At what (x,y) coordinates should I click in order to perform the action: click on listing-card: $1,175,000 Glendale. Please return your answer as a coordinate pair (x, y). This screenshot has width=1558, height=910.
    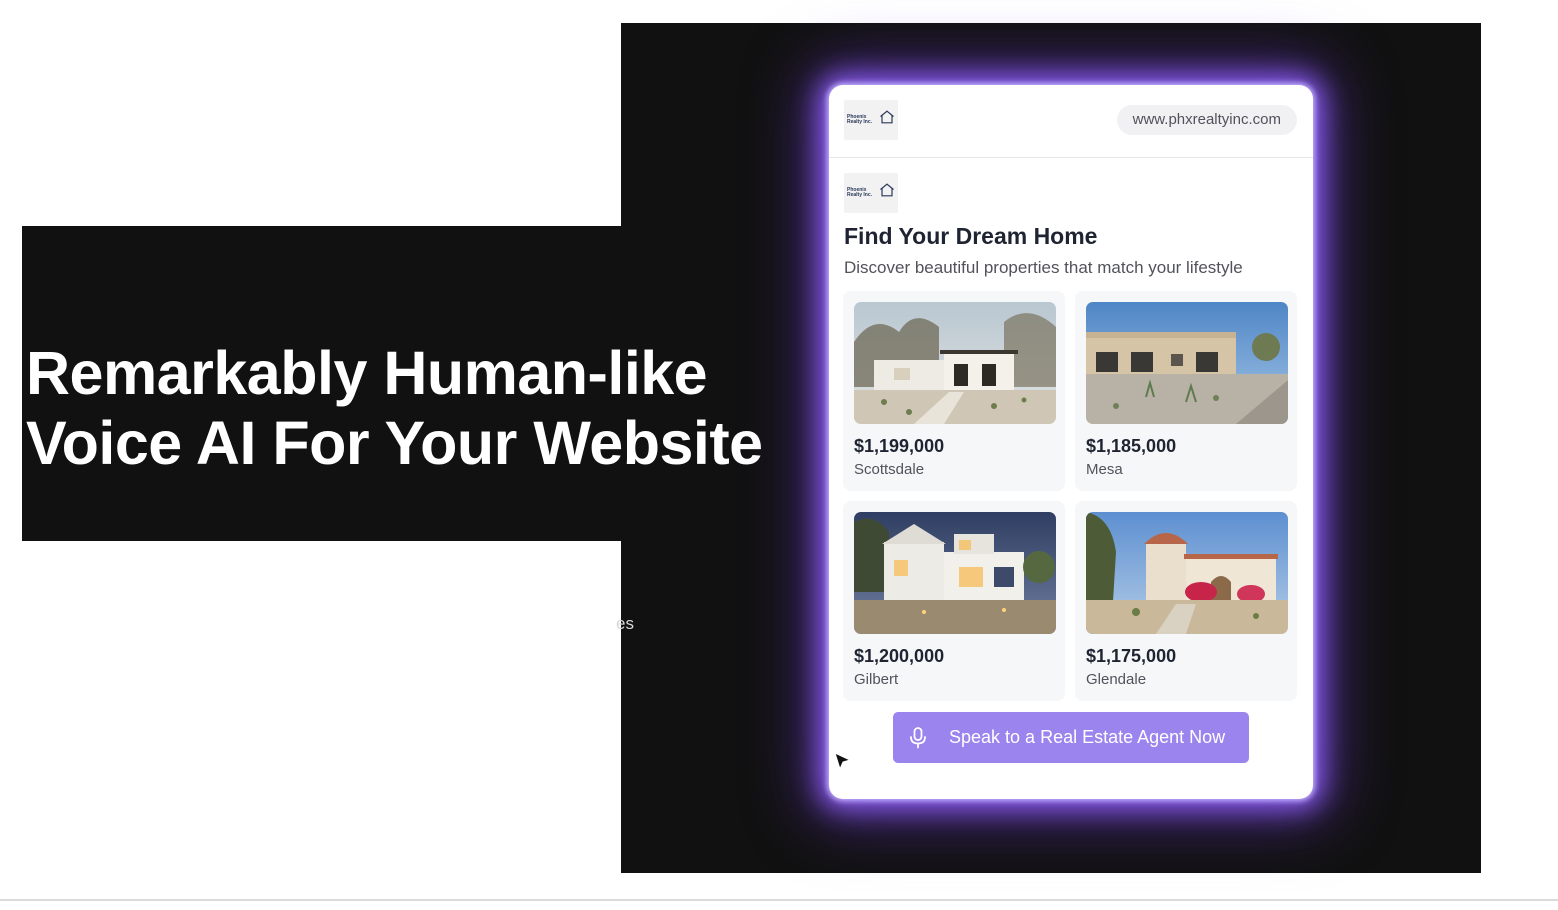
    Looking at the image, I should click on (1186, 601).